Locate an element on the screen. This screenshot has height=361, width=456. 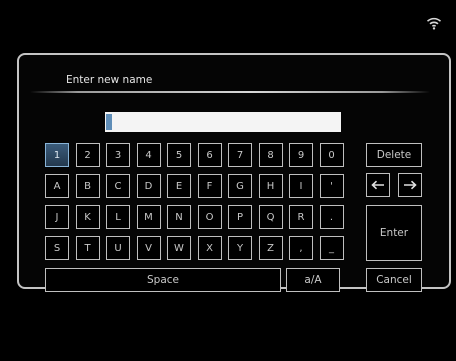
key-0-7: 8 is located at coordinates (270, 155).